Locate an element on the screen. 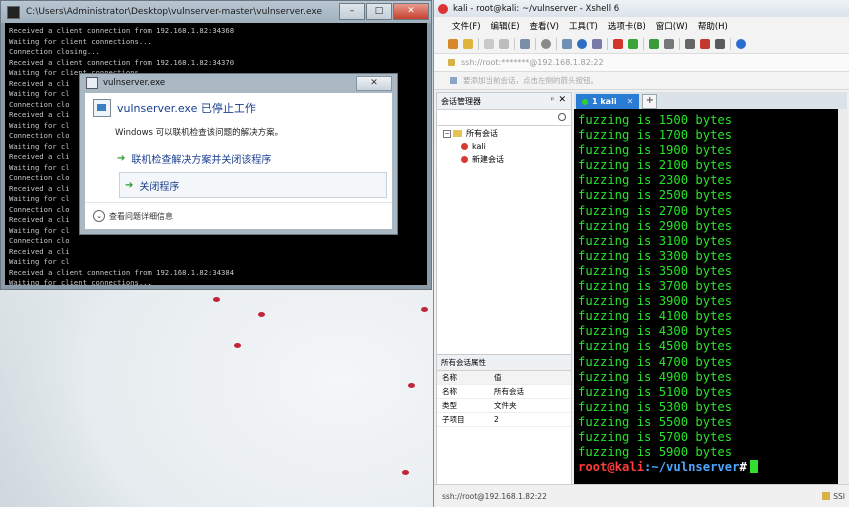 This screenshot has height=507, width=849. dialog-divider is located at coordinates (238, 202).